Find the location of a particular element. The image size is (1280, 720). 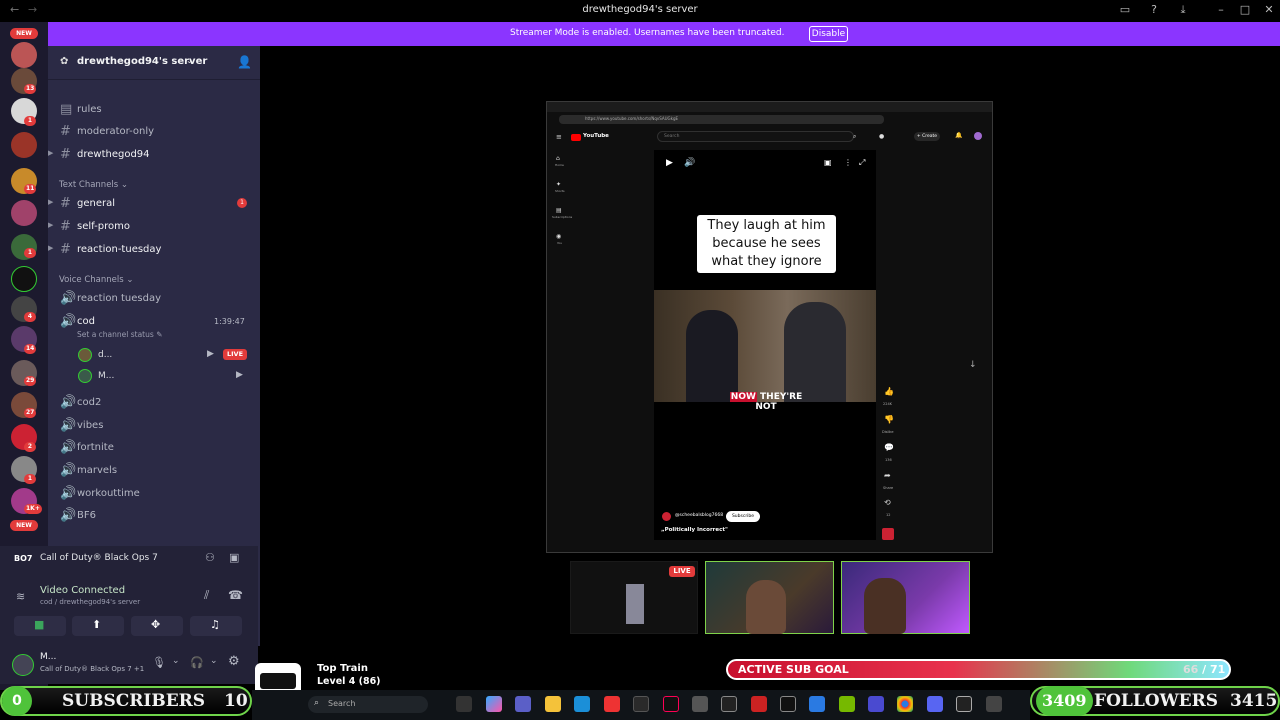

channel-self-promo: ▶ # self-promo is located at coordinates (154, 227).